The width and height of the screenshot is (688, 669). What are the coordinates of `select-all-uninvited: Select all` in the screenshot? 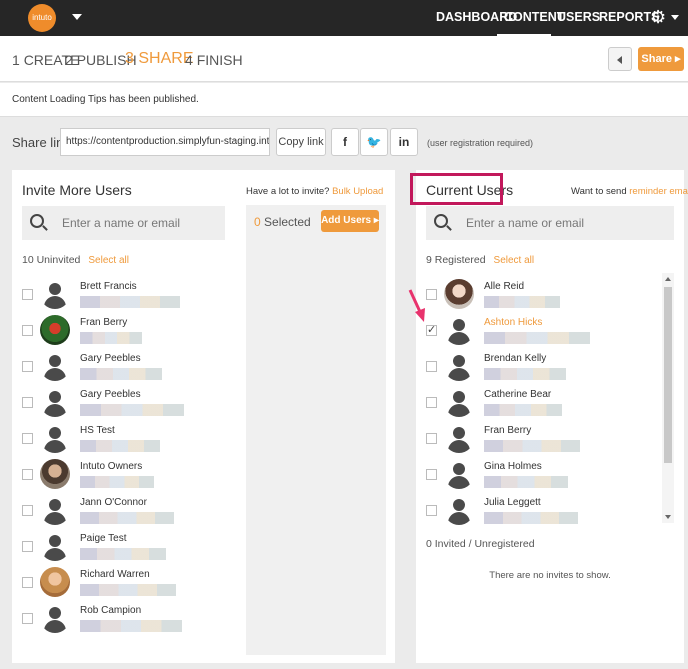 It's located at (108, 260).